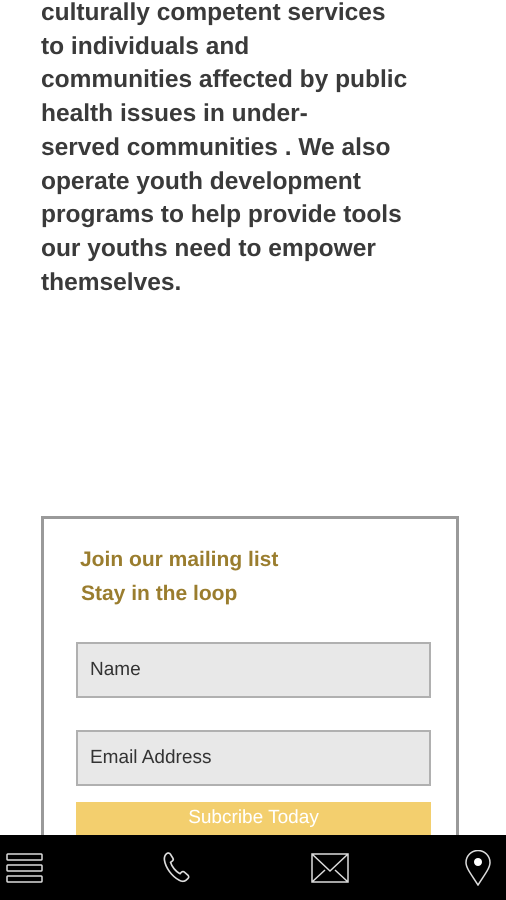 The width and height of the screenshot is (506, 900). I want to click on input-field: Name, so click(253, 670).